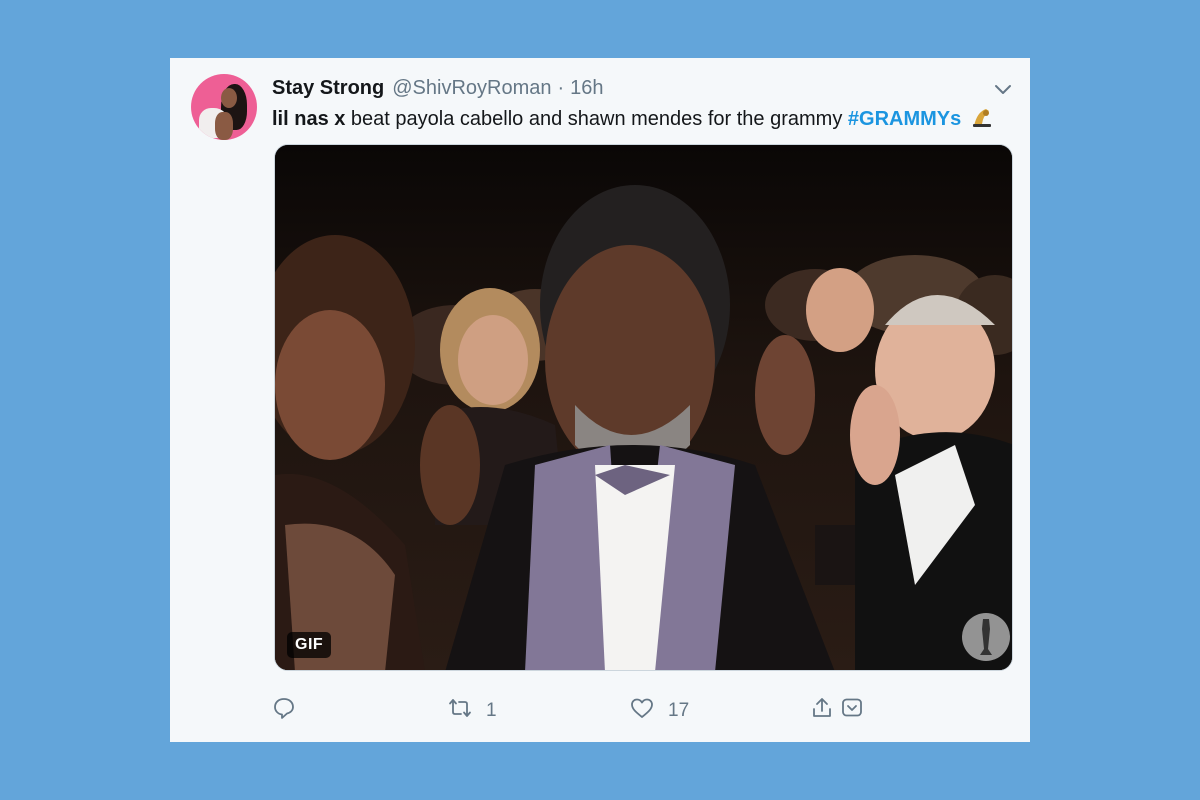 The width and height of the screenshot is (1200, 800). I want to click on author-handle: @ShivRoyRoman, so click(471, 88).